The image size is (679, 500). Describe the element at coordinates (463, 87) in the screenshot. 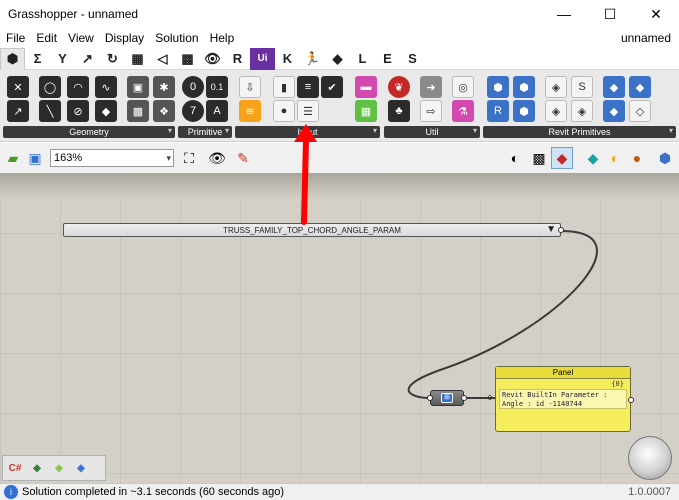

I see `cluster-icon: ◎` at that location.